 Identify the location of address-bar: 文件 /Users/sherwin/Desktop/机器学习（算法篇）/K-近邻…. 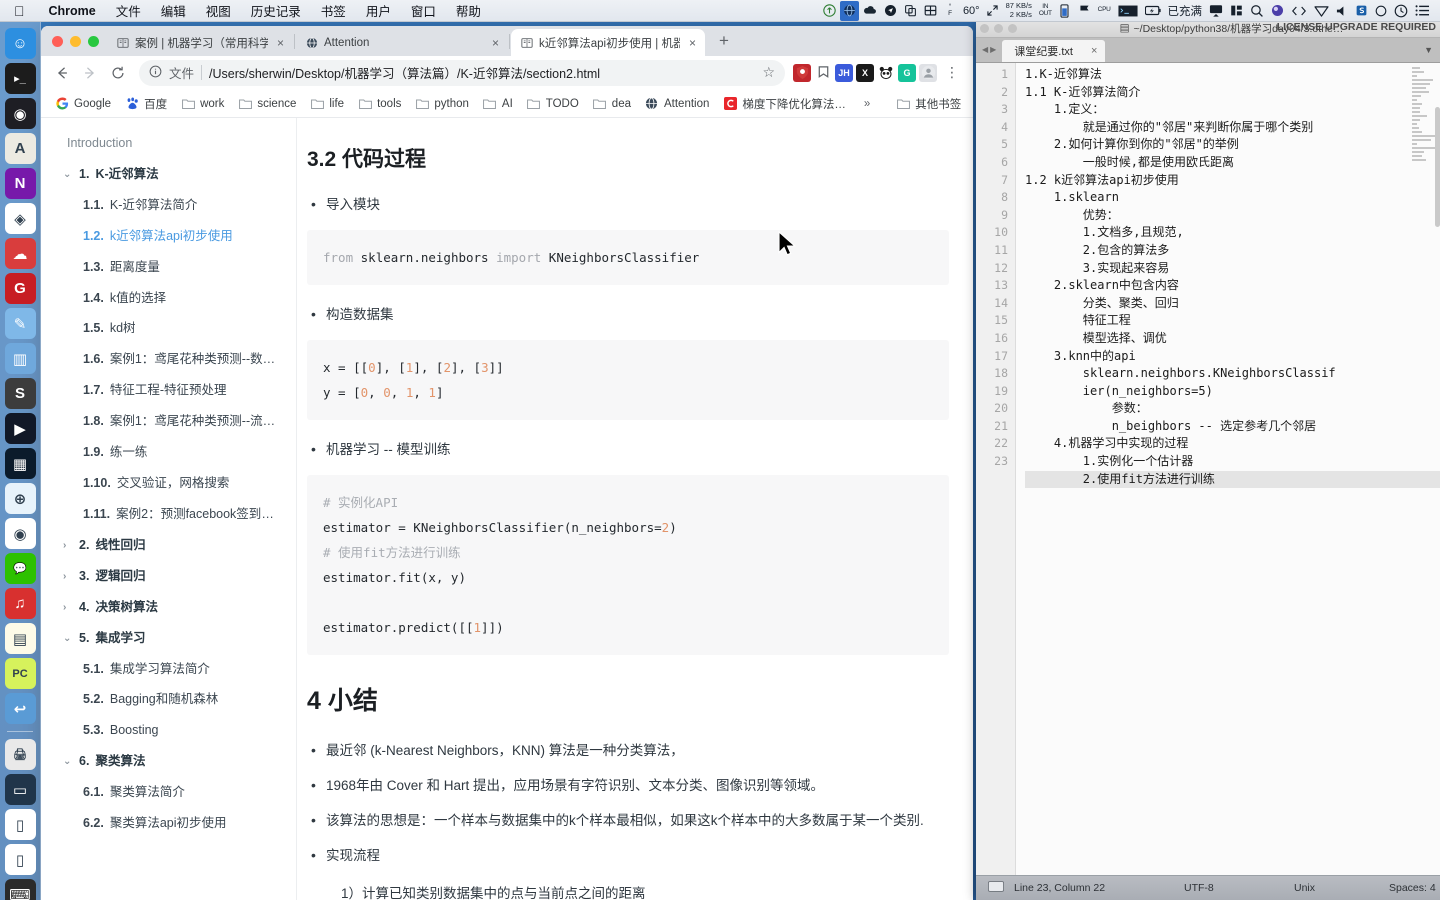
(462, 72).